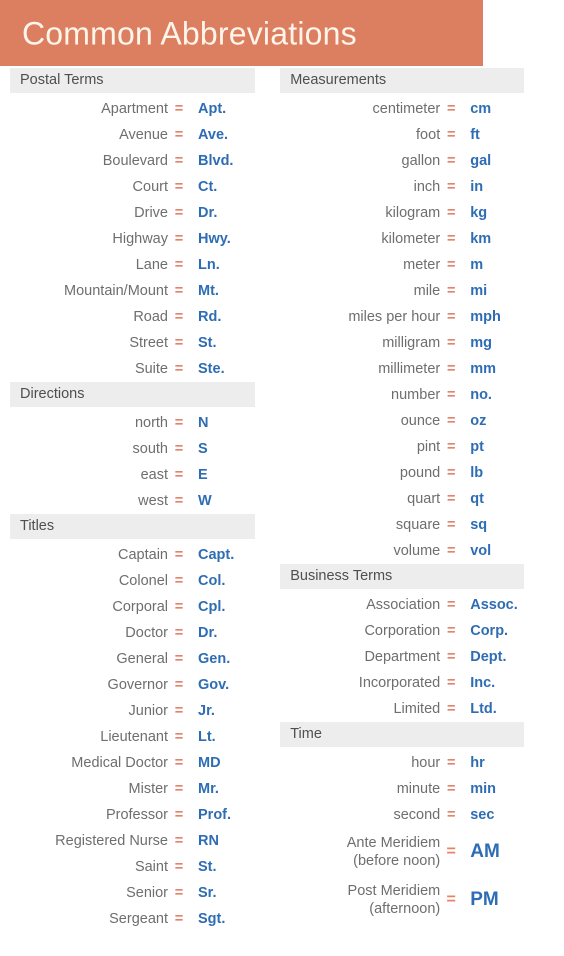  I want to click on page-title: Common Abbreviations, so click(189, 33).